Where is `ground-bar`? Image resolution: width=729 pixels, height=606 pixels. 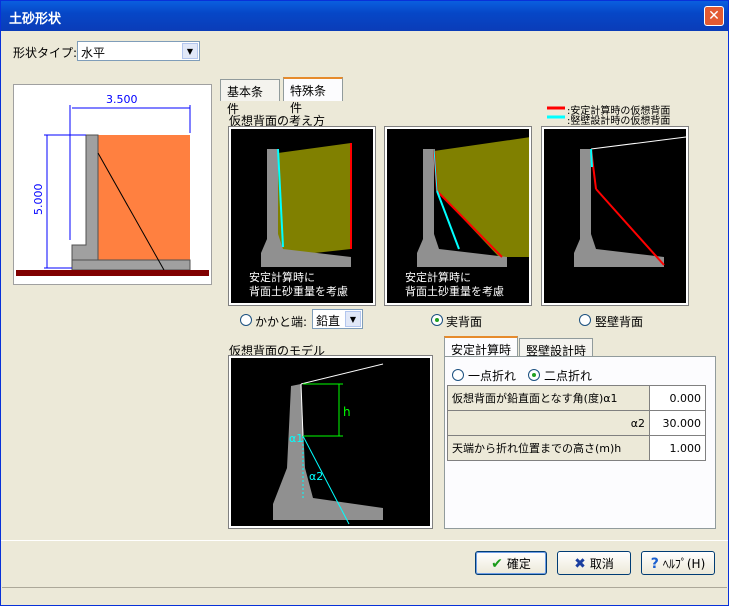 ground-bar is located at coordinates (112, 273).